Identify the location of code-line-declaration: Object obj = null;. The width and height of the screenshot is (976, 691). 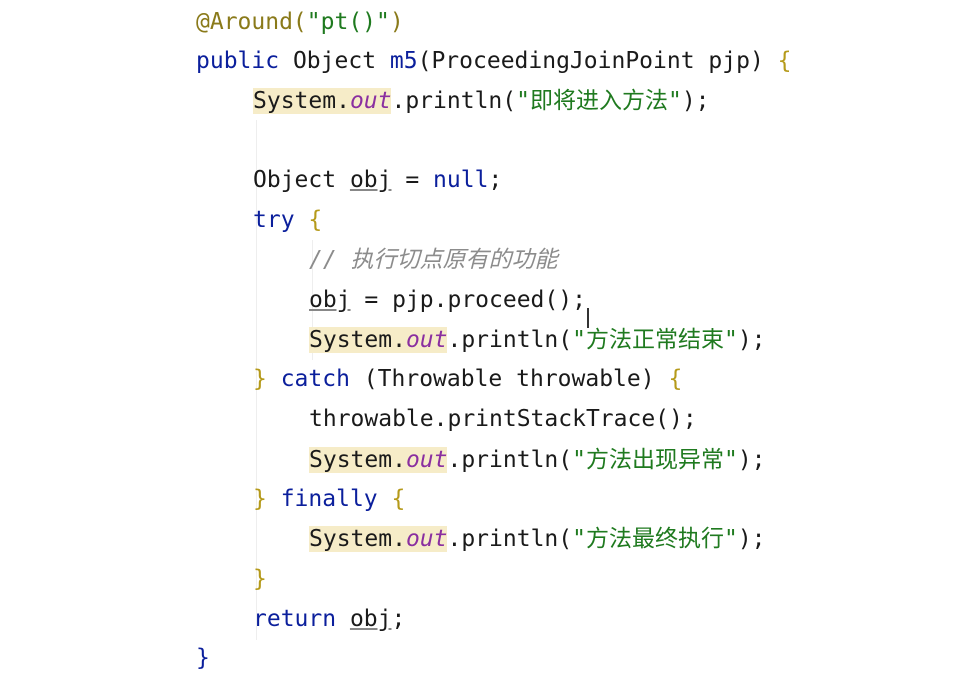
(377, 180).